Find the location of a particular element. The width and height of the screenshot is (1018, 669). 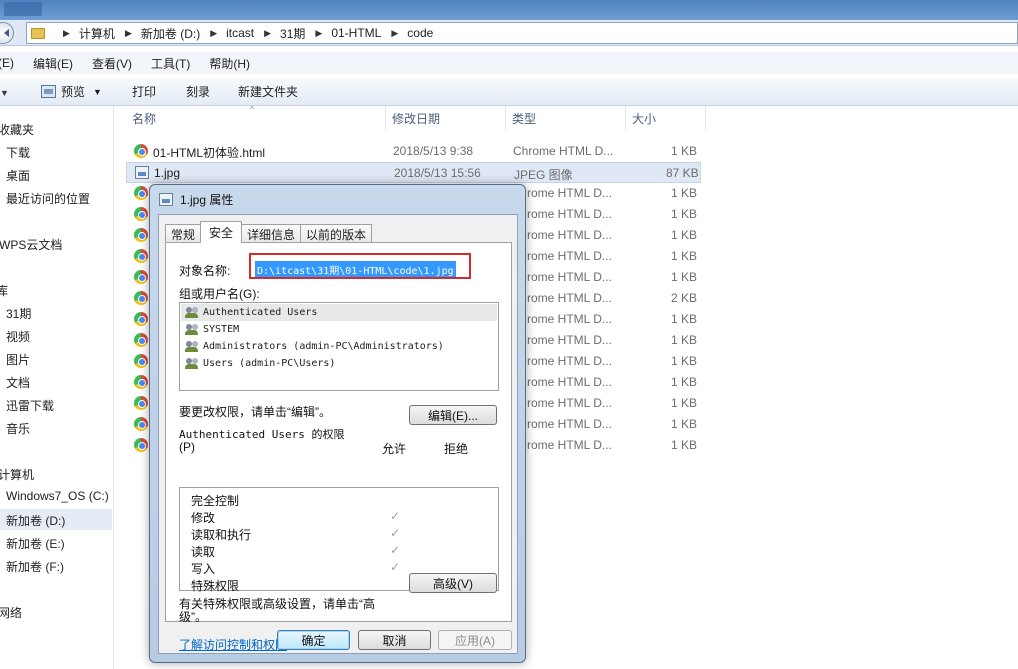

burn-button: 刻录 is located at coordinates (198, 91).